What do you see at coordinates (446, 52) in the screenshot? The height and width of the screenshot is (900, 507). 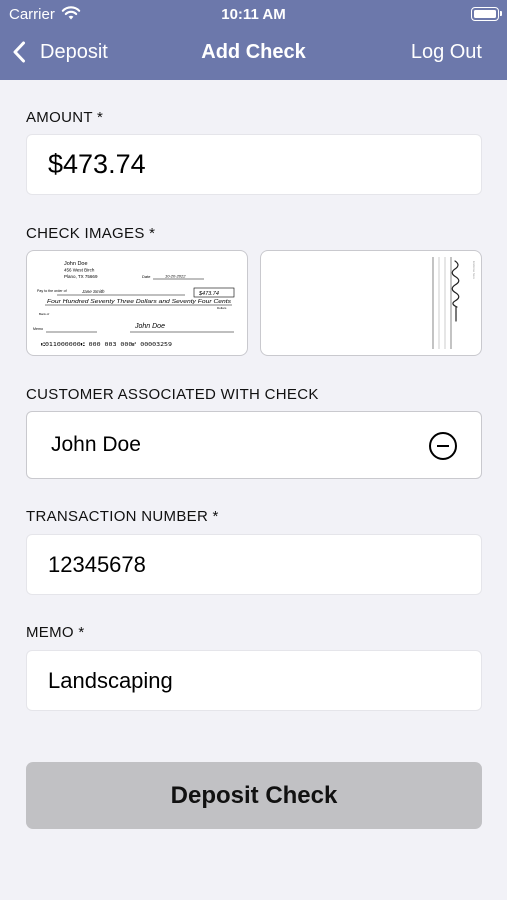 I see `logout-button: Log Out` at bounding box center [446, 52].